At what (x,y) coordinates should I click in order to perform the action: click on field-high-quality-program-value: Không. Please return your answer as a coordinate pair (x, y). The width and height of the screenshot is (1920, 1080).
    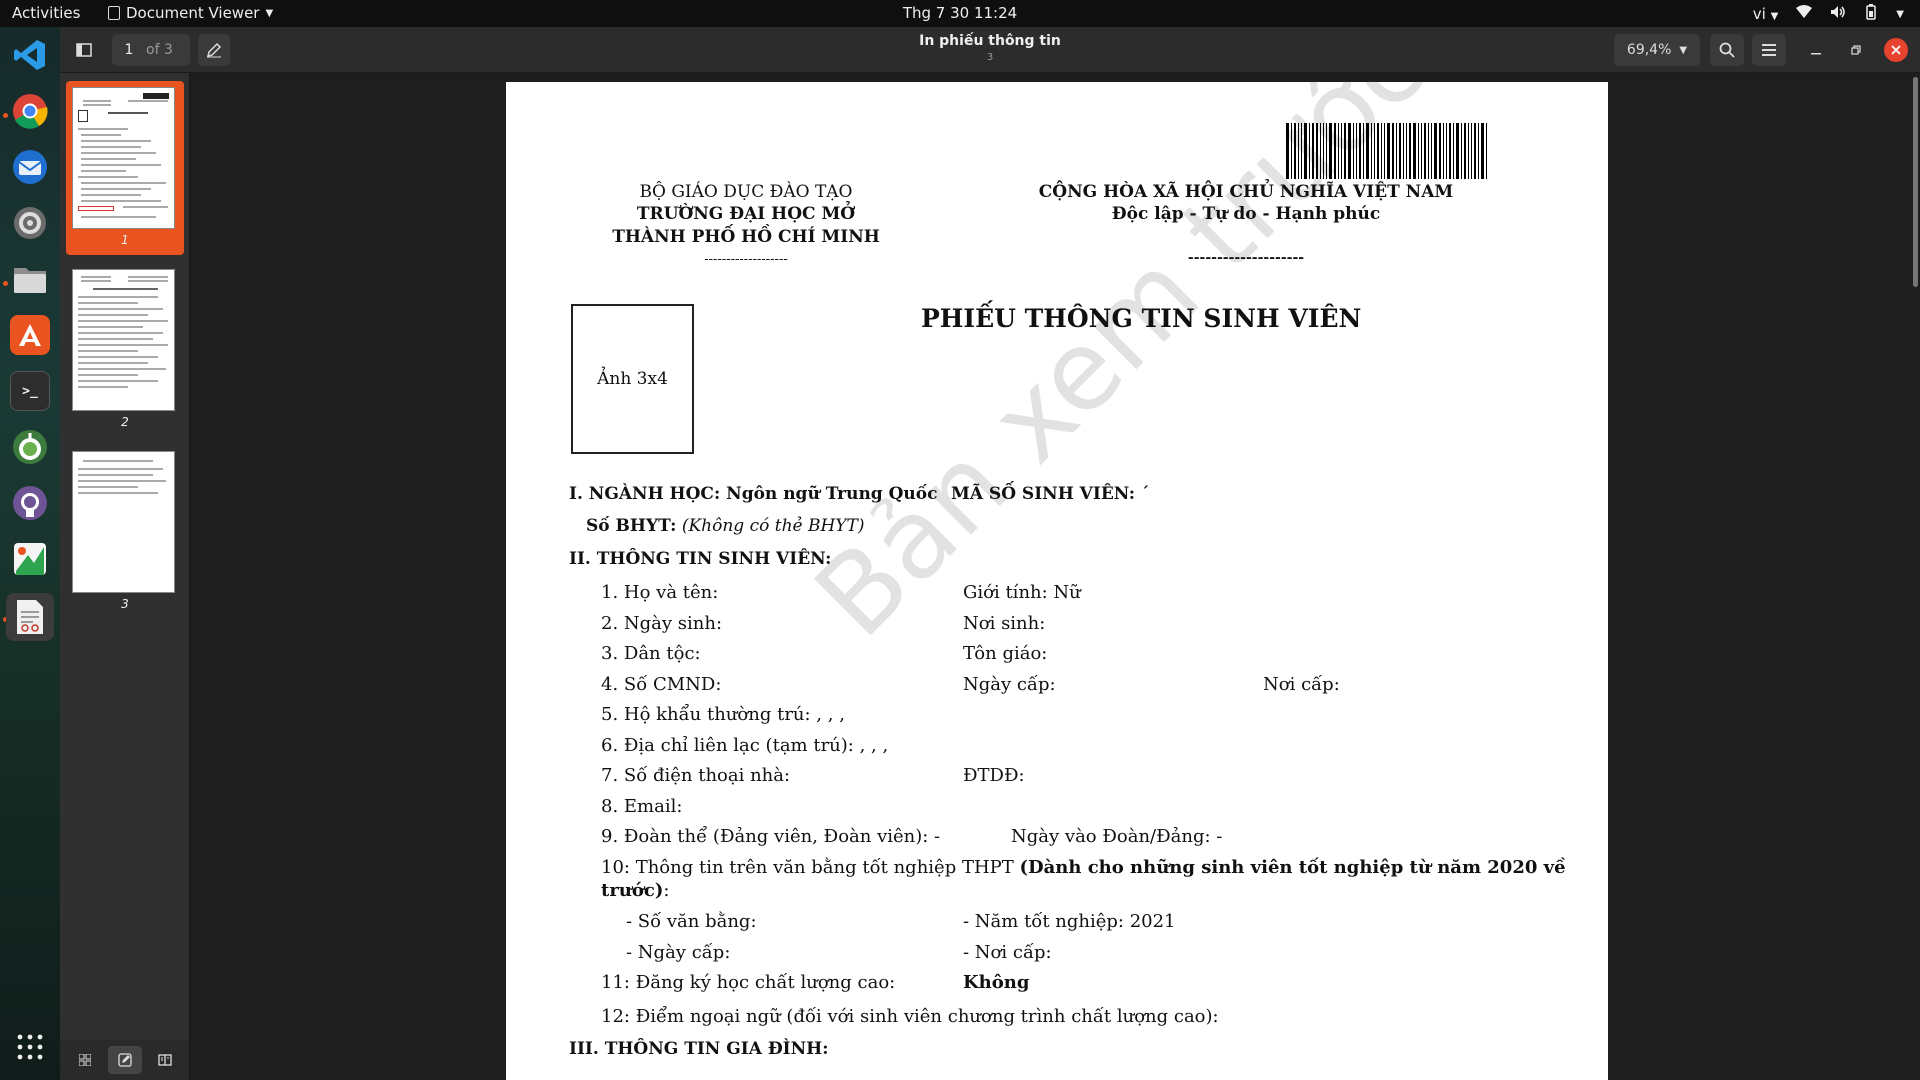
    Looking at the image, I should click on (996, 982).